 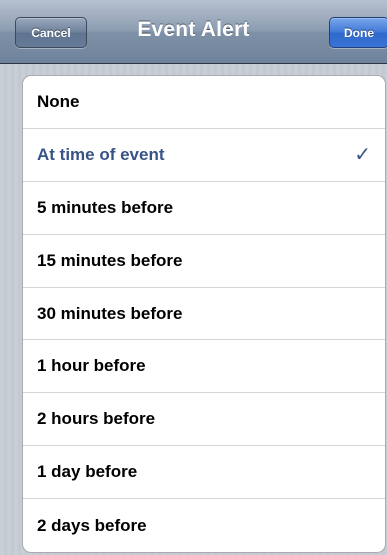 I want to click on list-item-2-days-before: 2 days before, so click(x=204, y=525).